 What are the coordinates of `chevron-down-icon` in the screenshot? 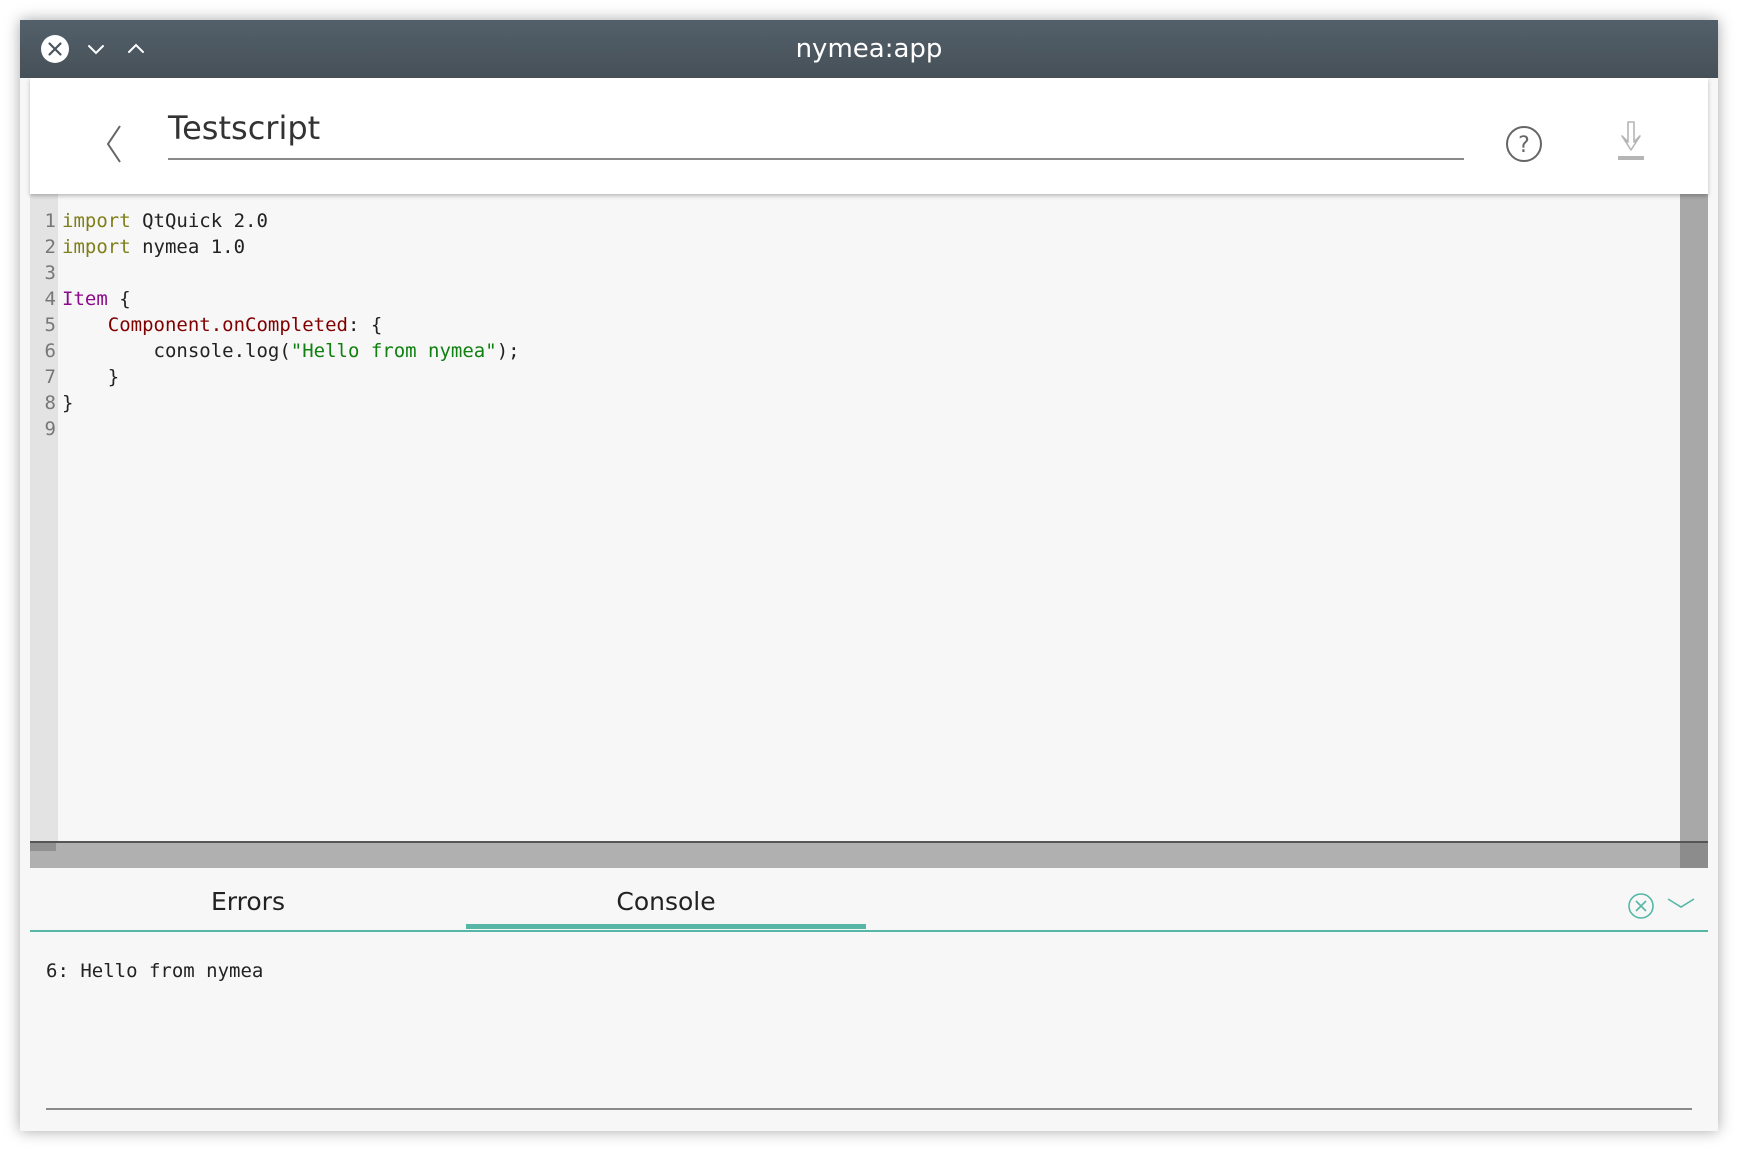 It's located at (1681, 903).